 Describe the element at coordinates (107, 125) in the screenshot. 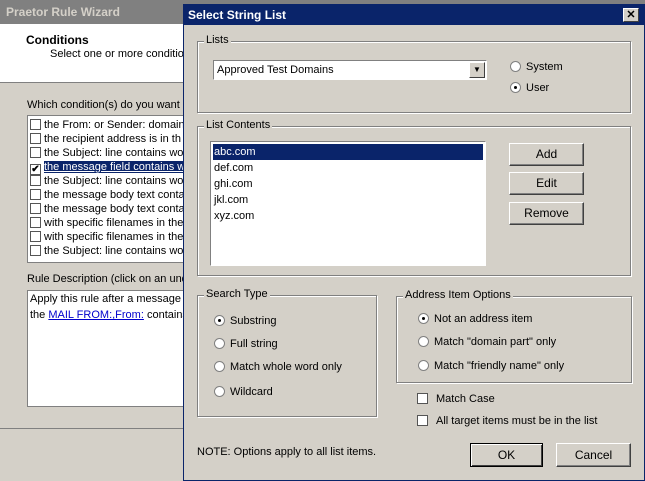

I see `condition-item: the From: or Sender: domain` at that location.